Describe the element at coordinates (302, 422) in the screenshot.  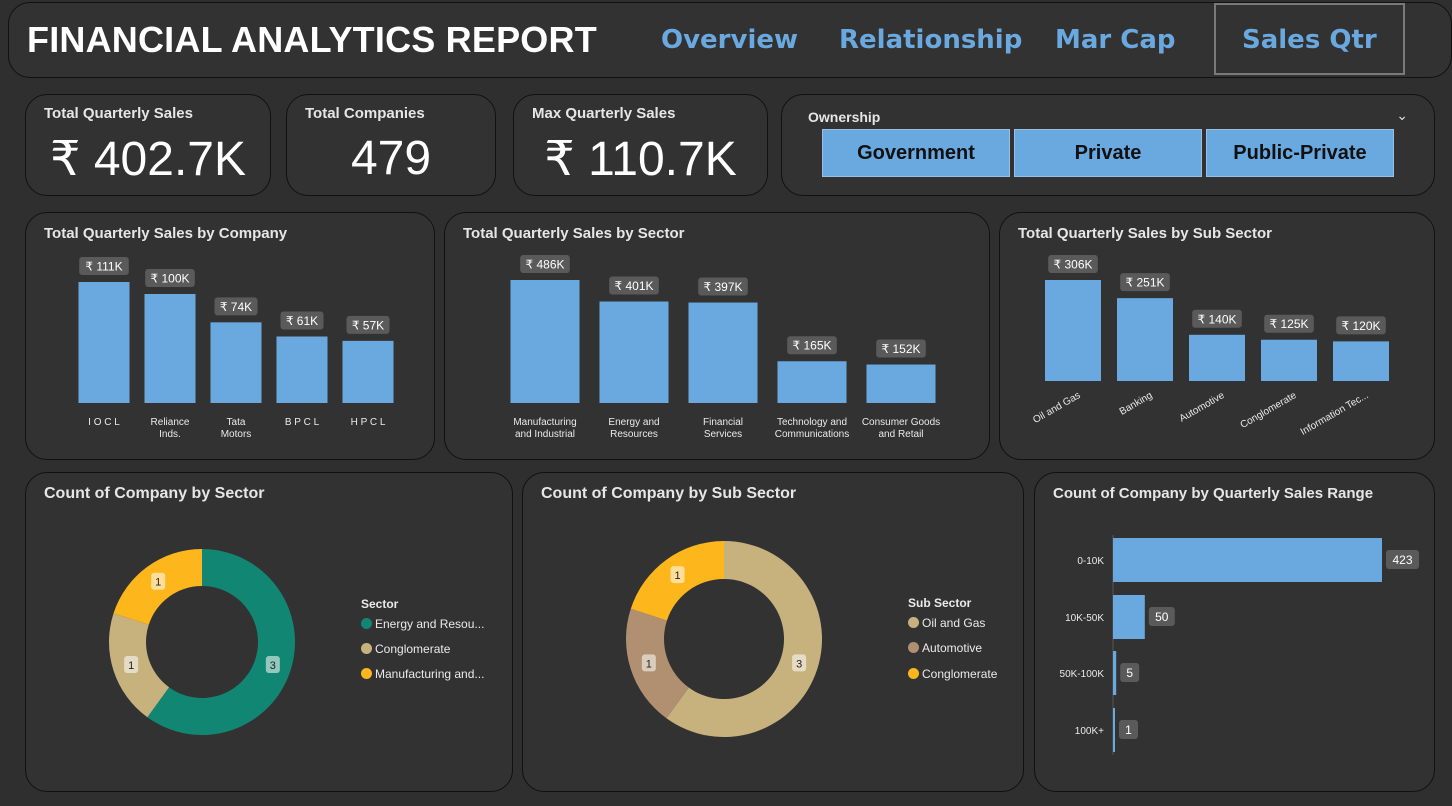
I see `category-label: B P C L` at that location.